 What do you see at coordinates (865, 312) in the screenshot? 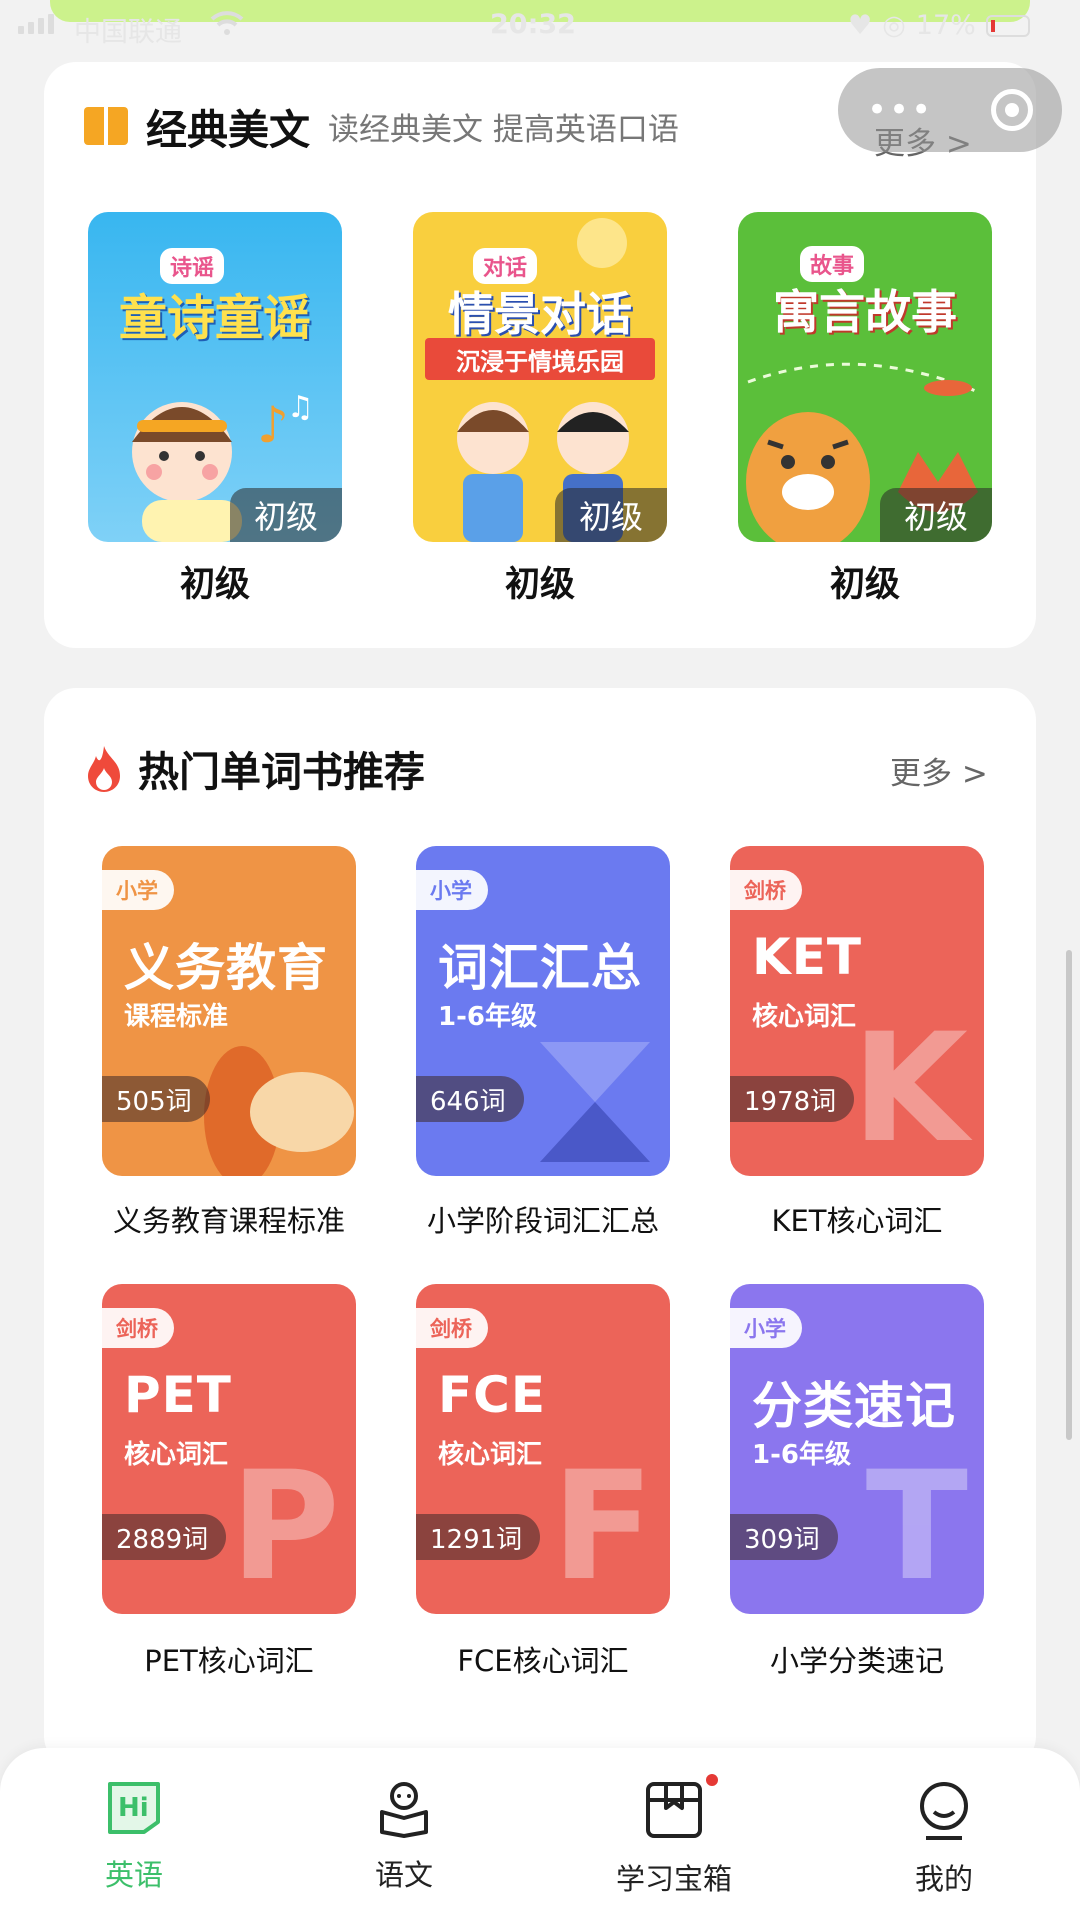
I see `cover-title: 寓言故事` at bounding box center [865, 312].